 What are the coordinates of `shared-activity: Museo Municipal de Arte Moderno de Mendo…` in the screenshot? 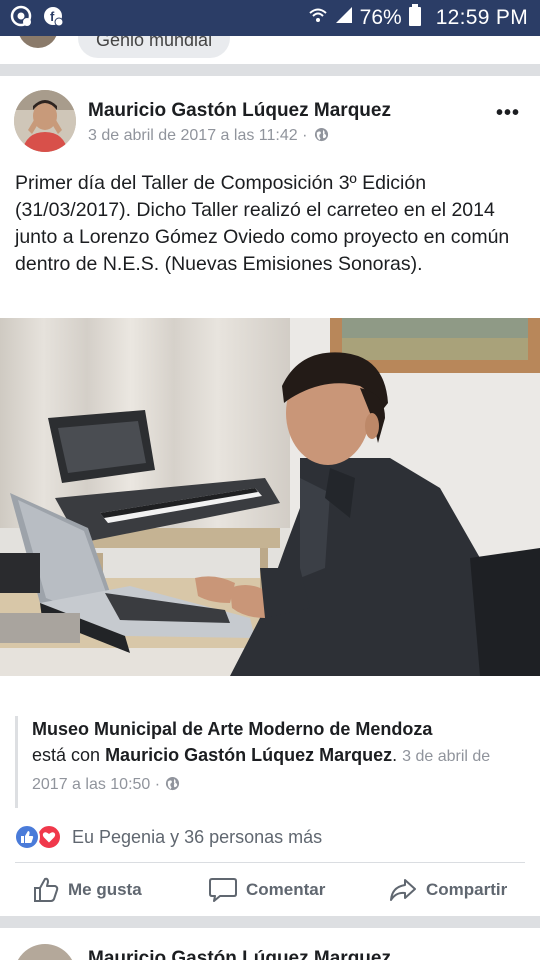 It's located at (271, 762).